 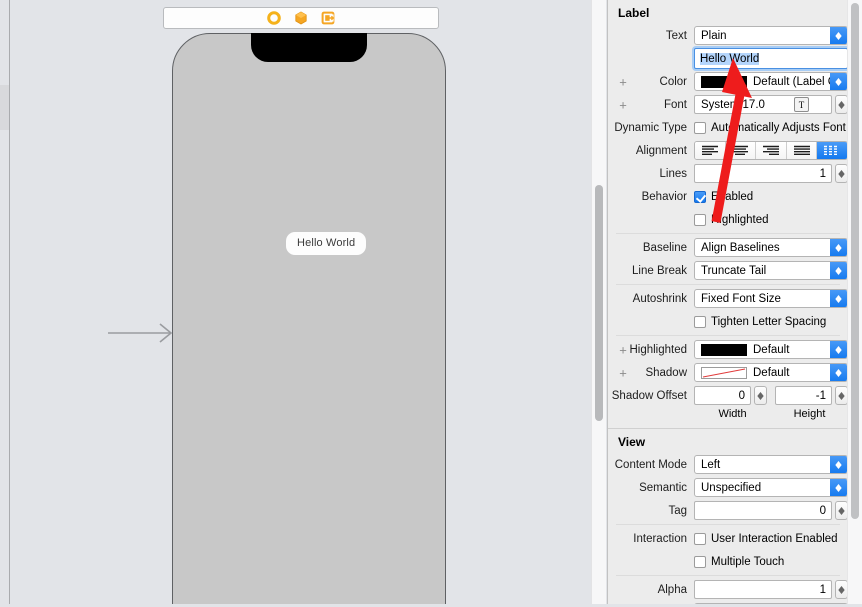 I want to click on interaction-multitouch-checkbox: Multiple Touch, so click(x=739, y=561).